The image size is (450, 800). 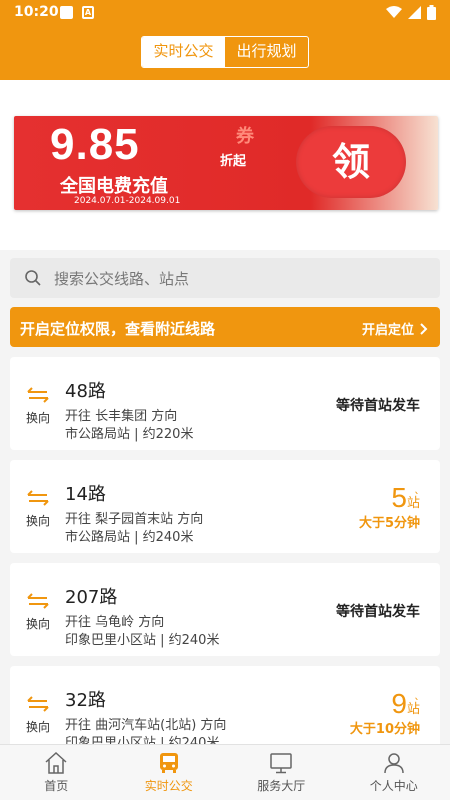 I want to click on monitor-icon, so click(x=281, y=763).